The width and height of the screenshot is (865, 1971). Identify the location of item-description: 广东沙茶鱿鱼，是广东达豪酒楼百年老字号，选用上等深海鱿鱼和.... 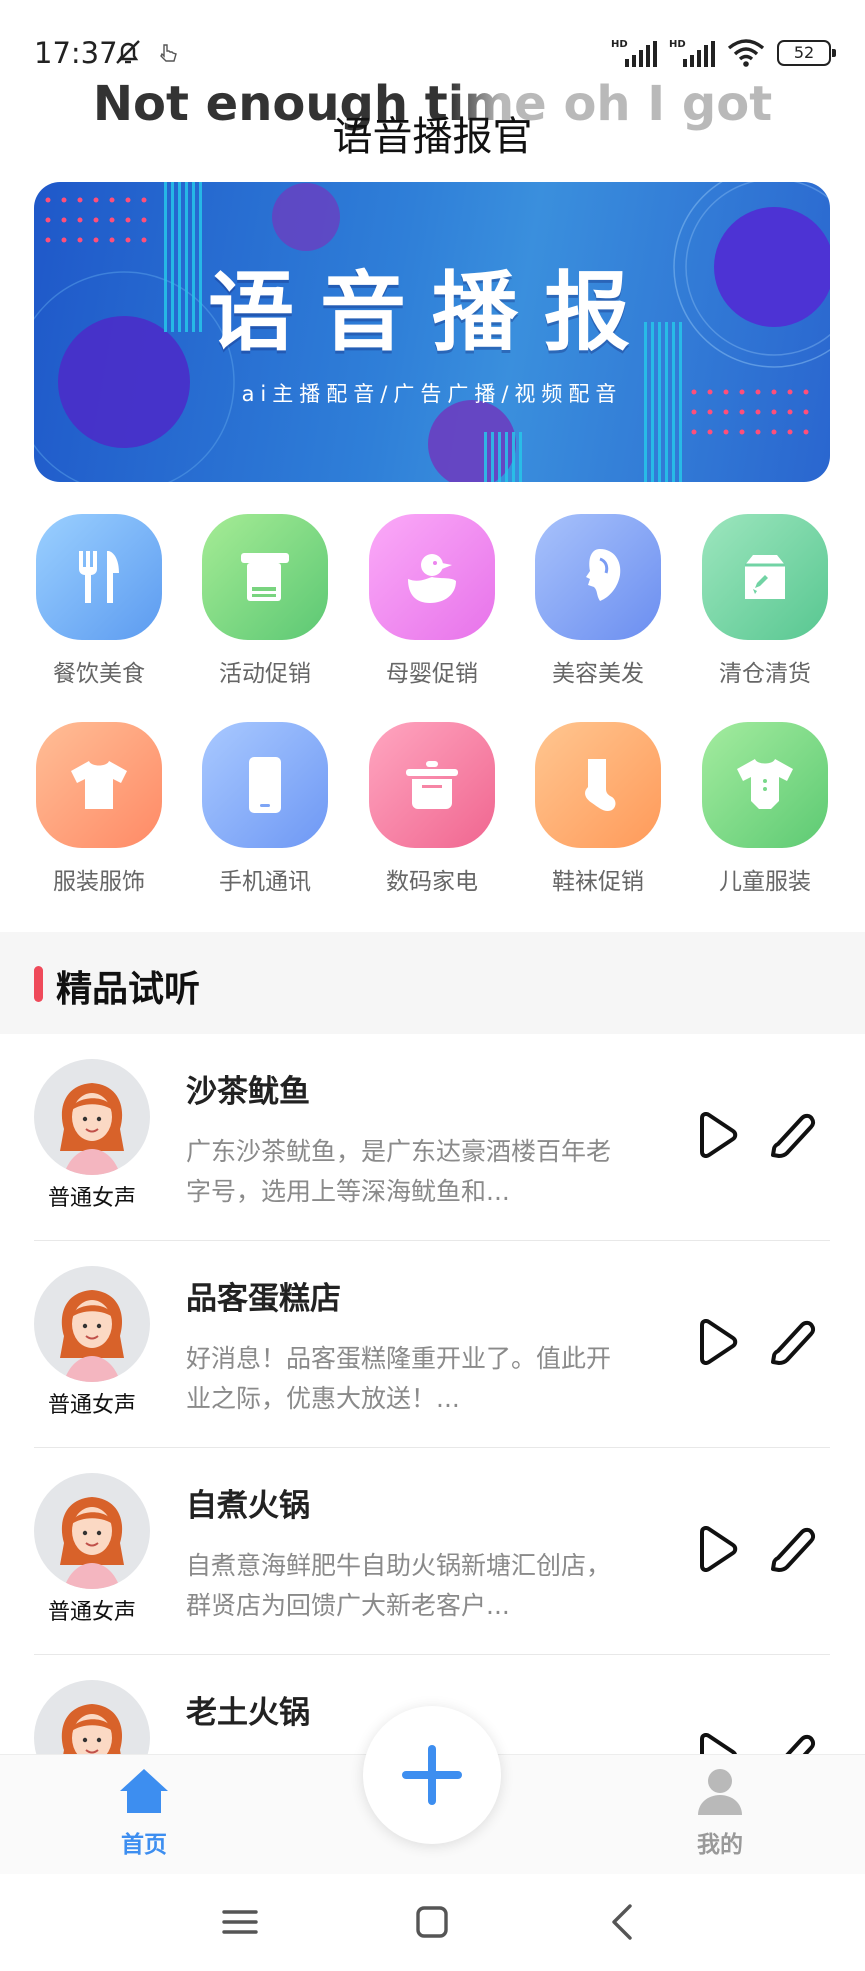
(399, 1171).